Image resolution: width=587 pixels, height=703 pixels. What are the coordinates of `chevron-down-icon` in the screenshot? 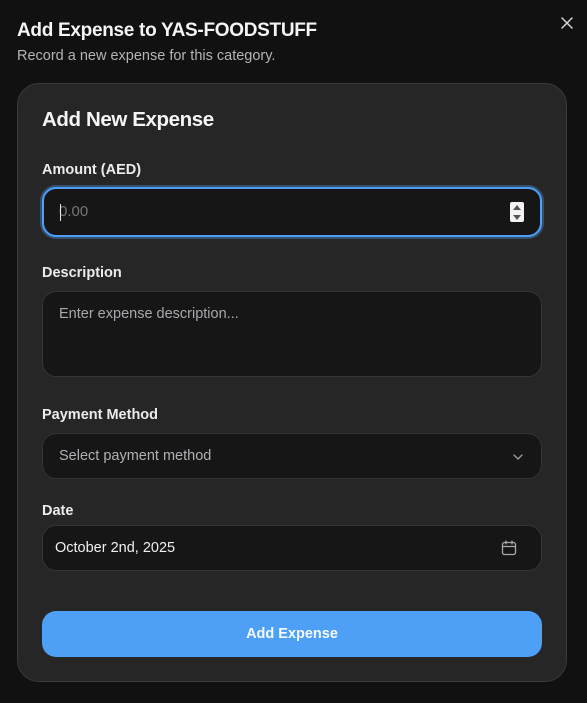 It's located at (518, 457).